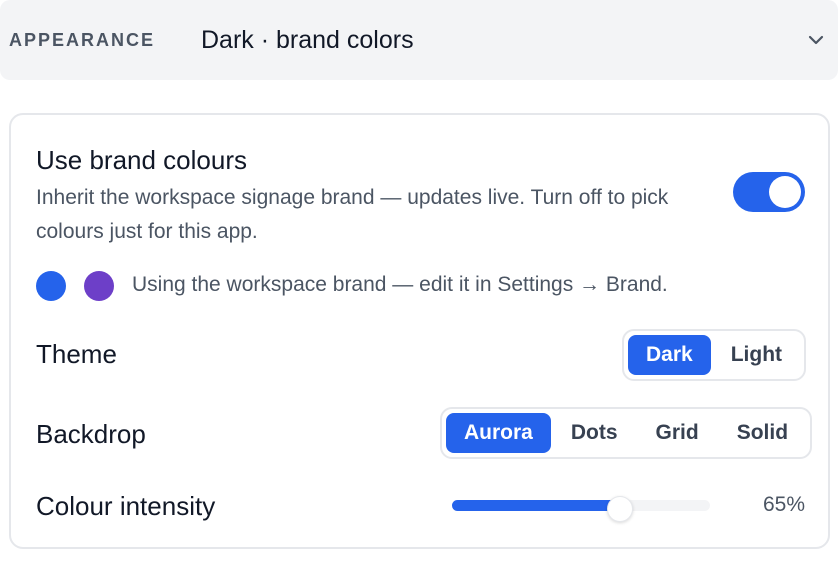  I want to click on brand-colours-toggle, so click(769, 192).